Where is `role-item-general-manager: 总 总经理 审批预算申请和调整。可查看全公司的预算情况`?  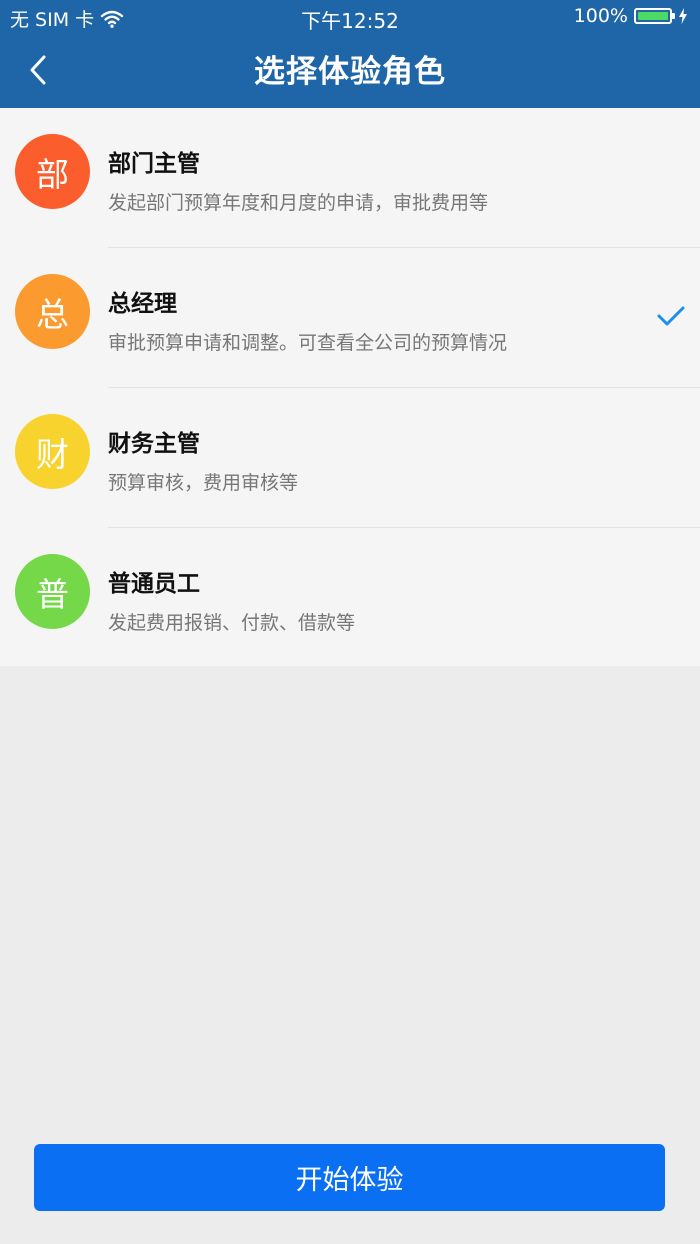 role-item-general-manager: 总 总经理 审批预算申请和调整。可查看全公司的预算情况 is located at coordinates (350, 318).